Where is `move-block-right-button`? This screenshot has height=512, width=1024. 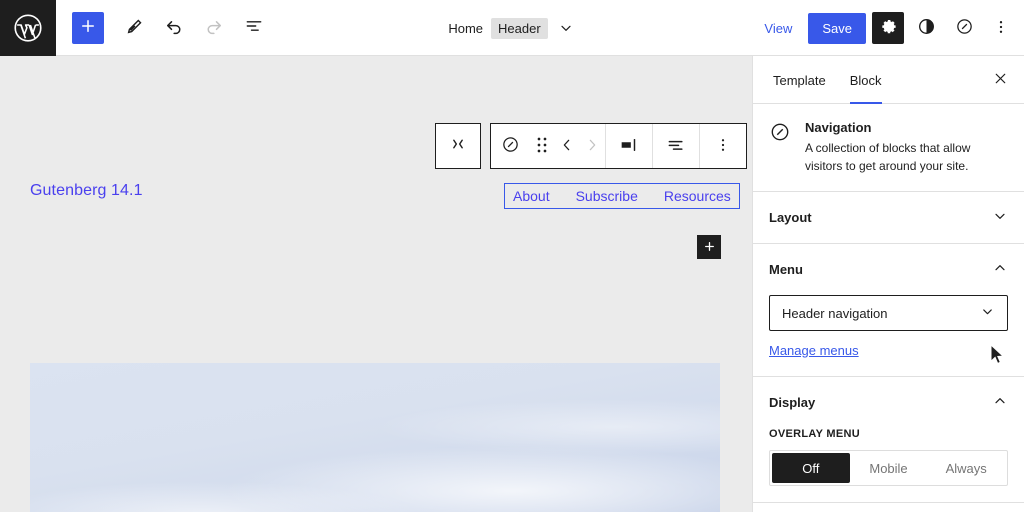 move-block-right-button is located at coordinates (592, 146).